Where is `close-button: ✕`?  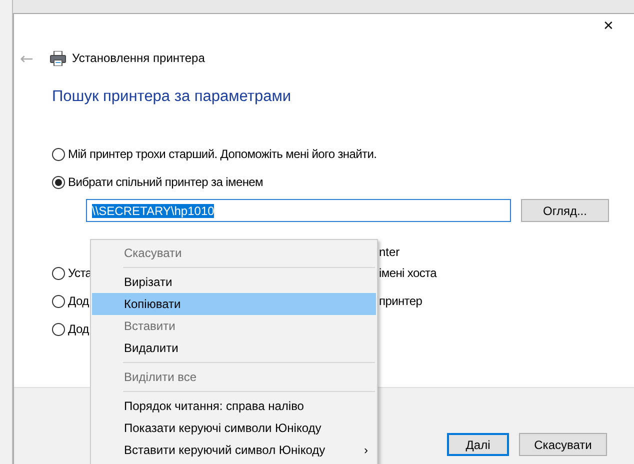
close-button: ✕ is located at coordinates (608, 27).